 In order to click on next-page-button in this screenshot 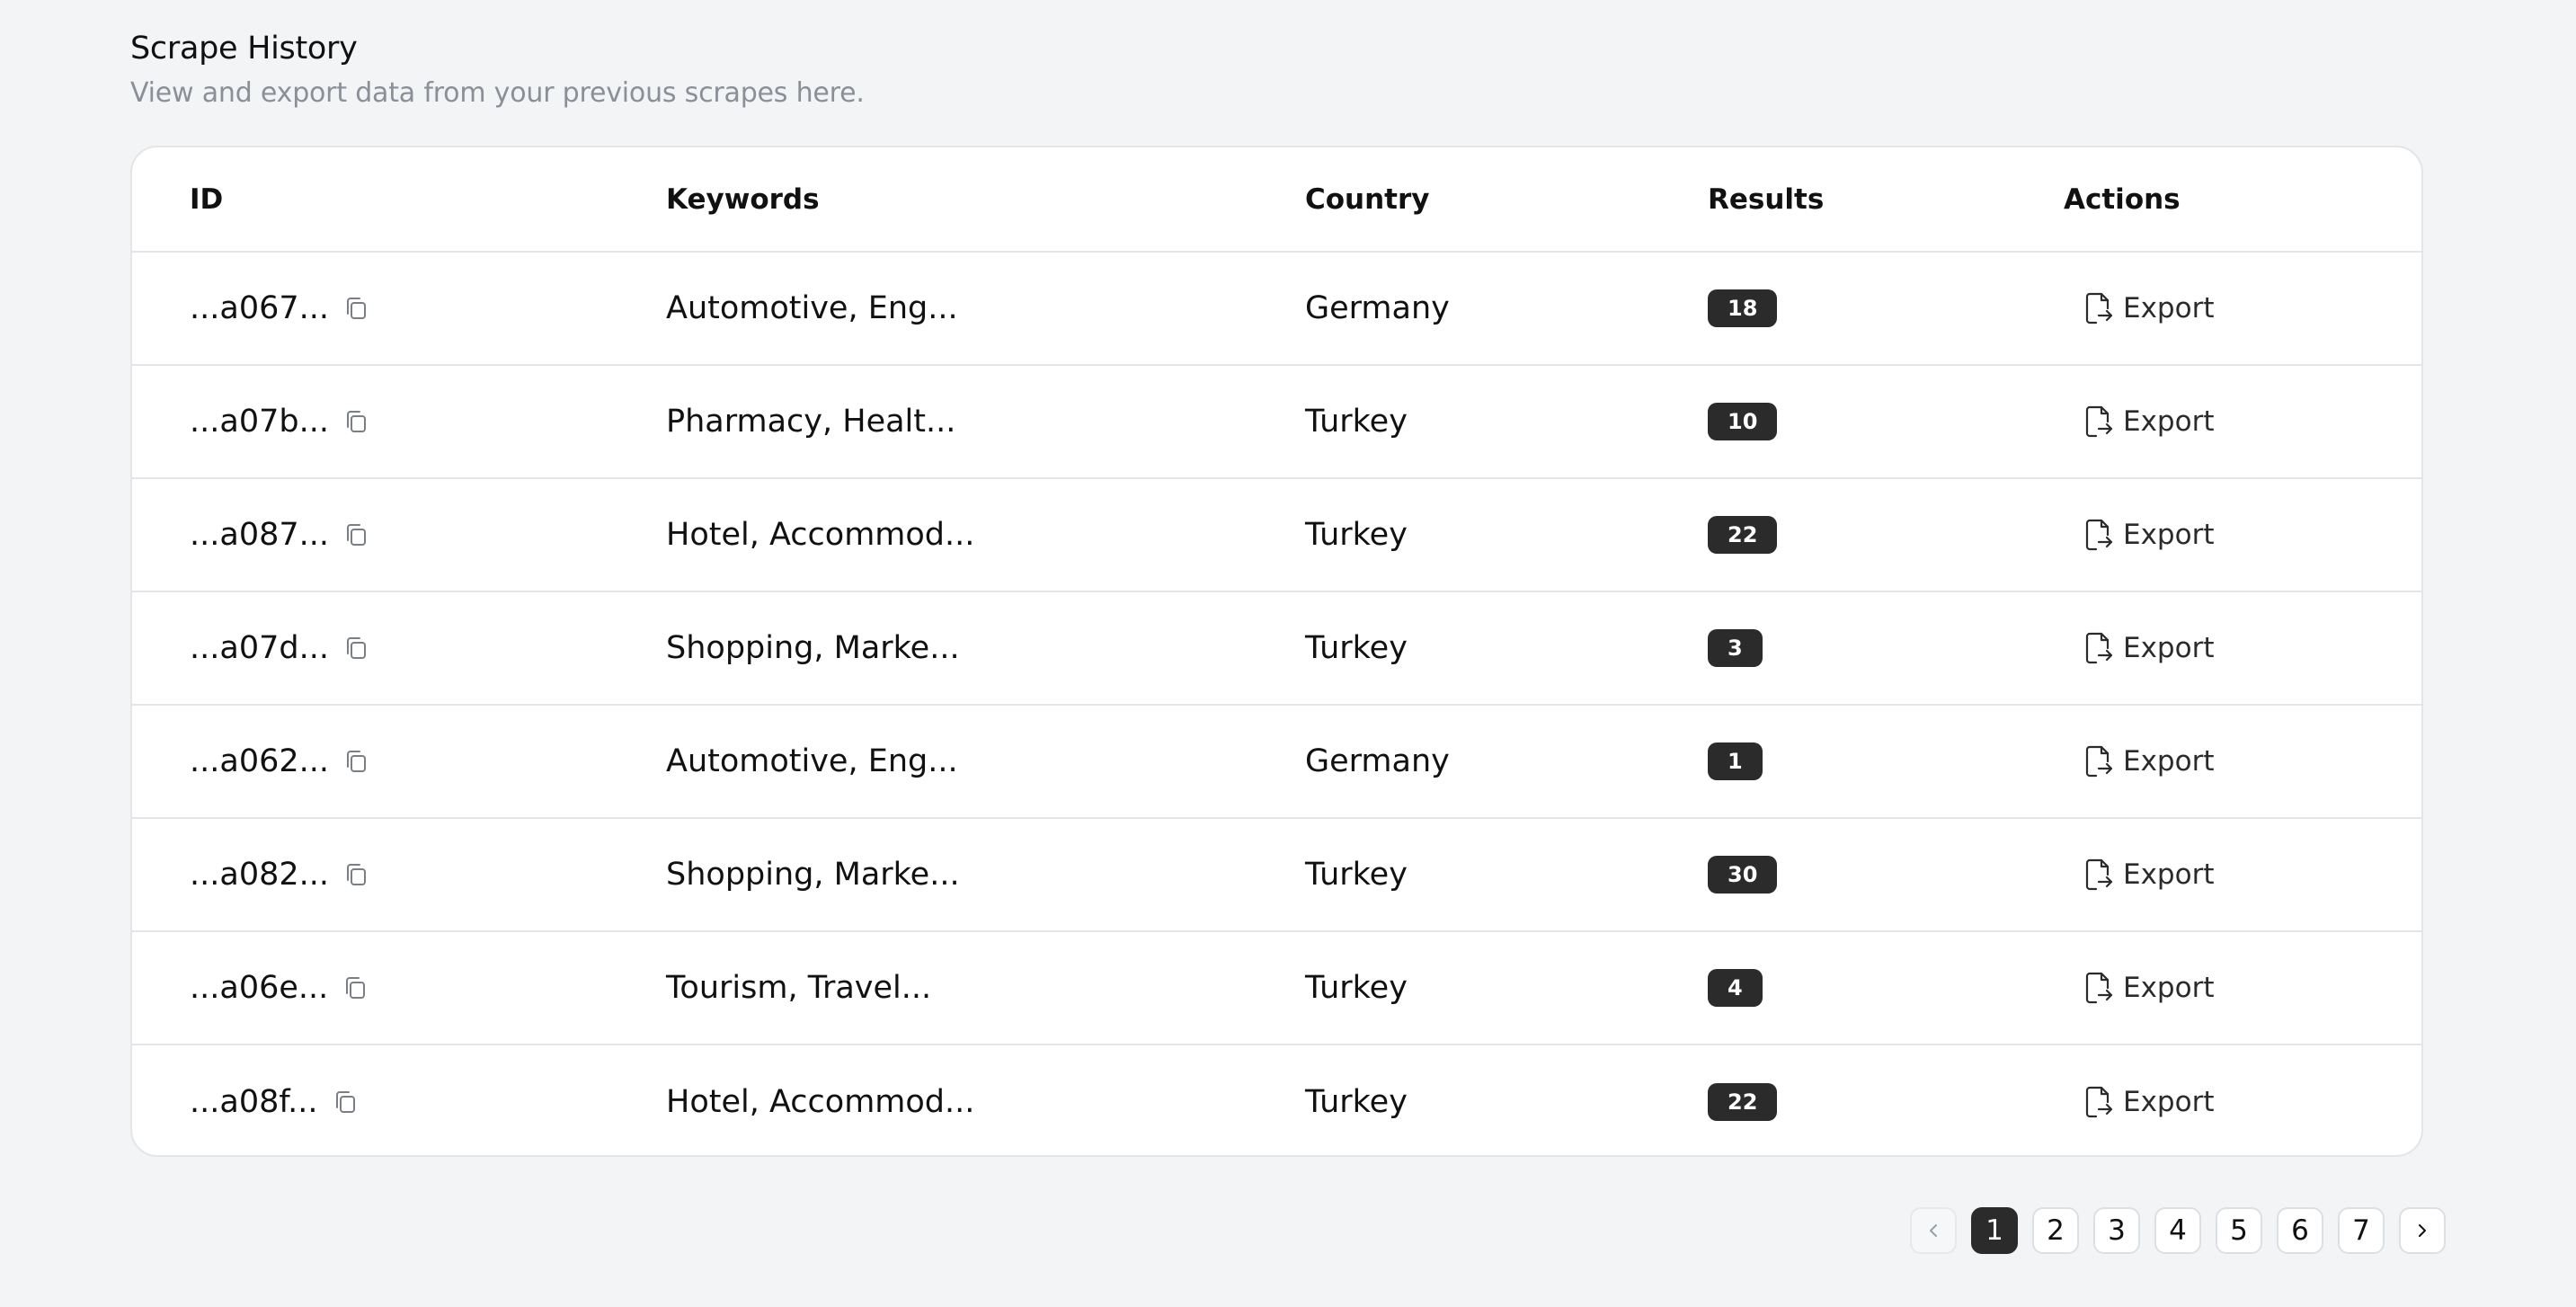, I will do `click(2422, 1230)`.